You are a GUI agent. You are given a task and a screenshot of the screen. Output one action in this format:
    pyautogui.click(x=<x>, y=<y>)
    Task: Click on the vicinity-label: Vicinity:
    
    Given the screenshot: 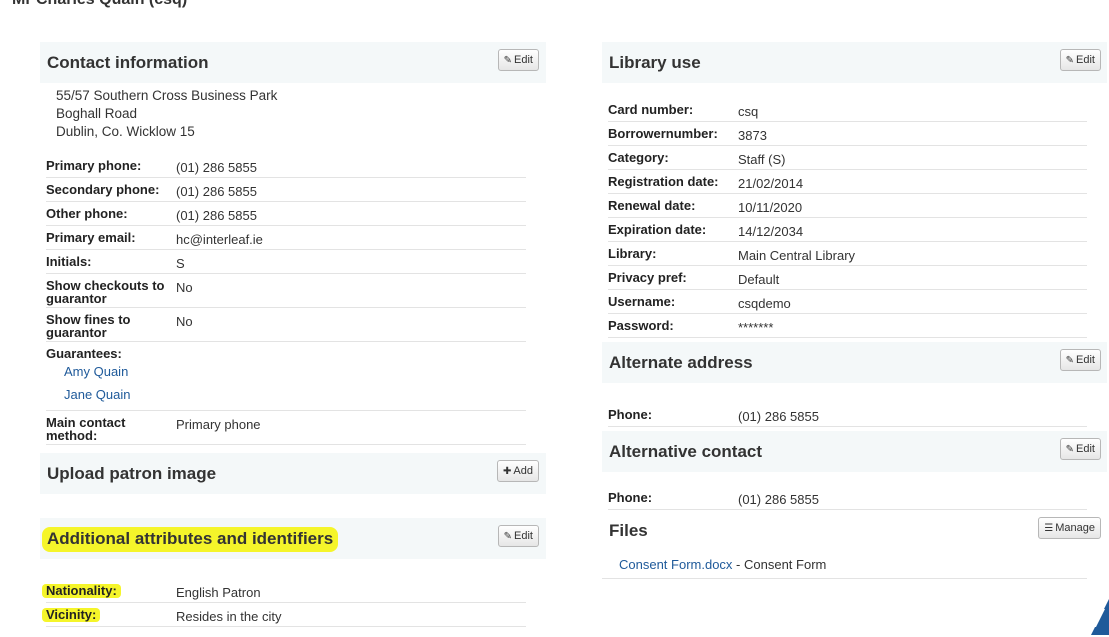 What is the action you would take?
    pyautogui.click(x=71, y=614)
    